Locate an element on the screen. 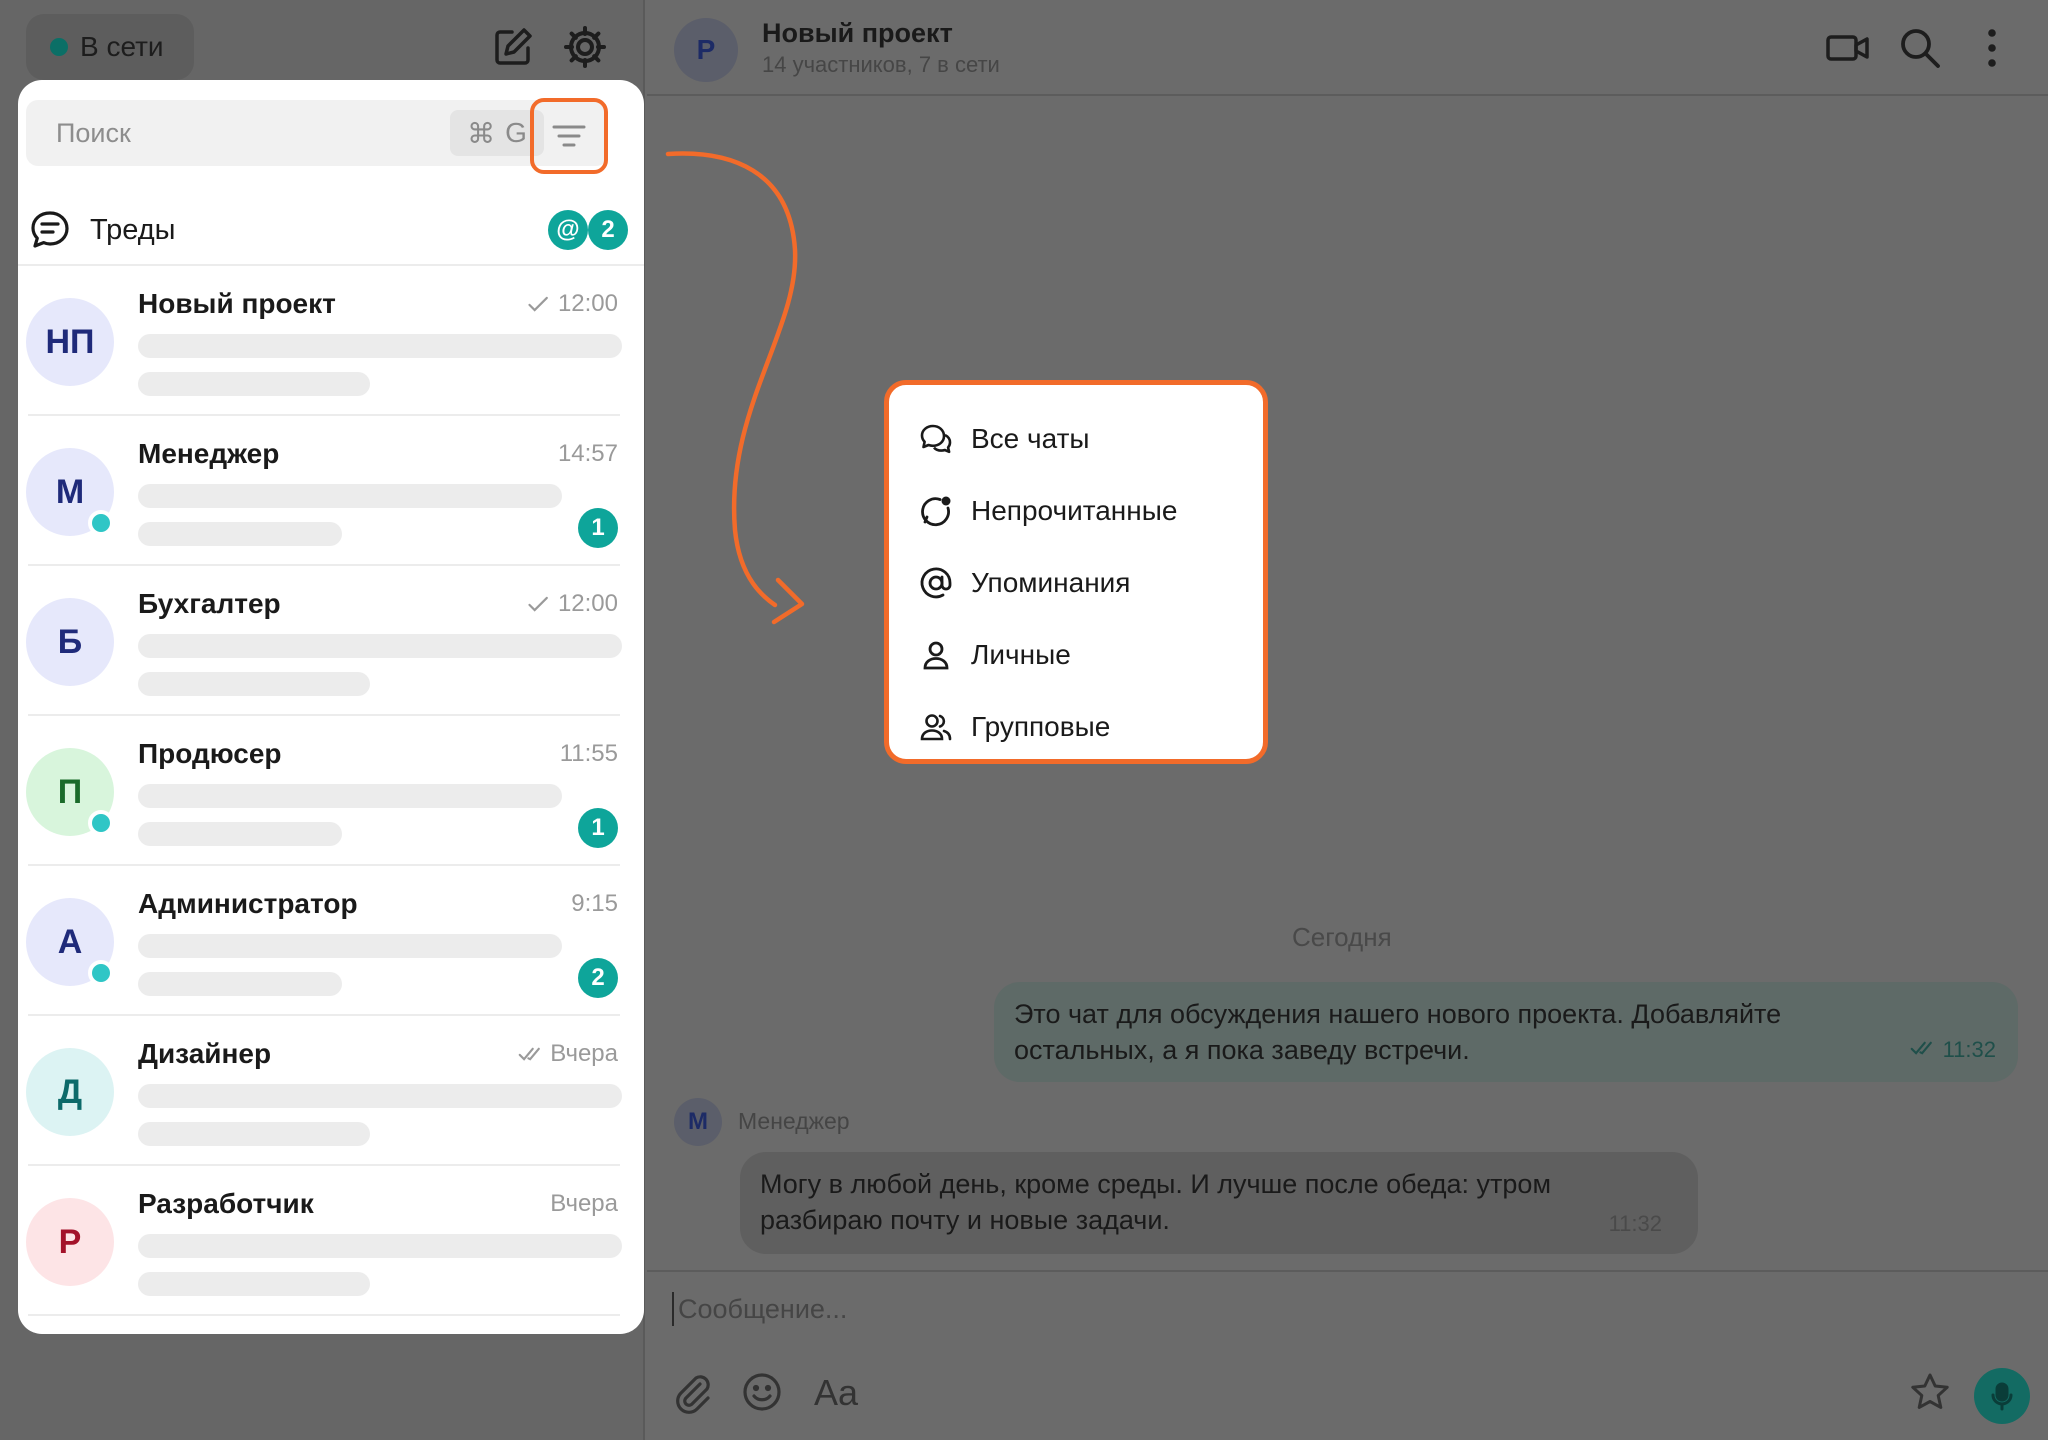 Image resolution: width=2048 pixels, height=1440 pixels. command-key-icon: ⌘ is located at coordinates (481, 133).